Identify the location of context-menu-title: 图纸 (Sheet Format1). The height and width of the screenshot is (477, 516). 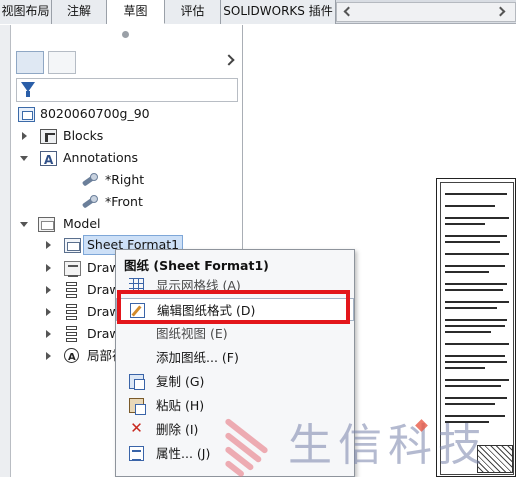
(196, 265).